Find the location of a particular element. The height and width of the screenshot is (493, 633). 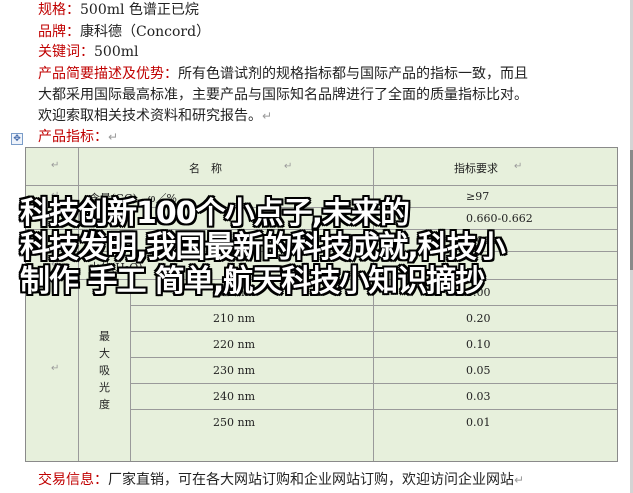

wavelength-text: 220 nm is located at coordinates (234, 344).